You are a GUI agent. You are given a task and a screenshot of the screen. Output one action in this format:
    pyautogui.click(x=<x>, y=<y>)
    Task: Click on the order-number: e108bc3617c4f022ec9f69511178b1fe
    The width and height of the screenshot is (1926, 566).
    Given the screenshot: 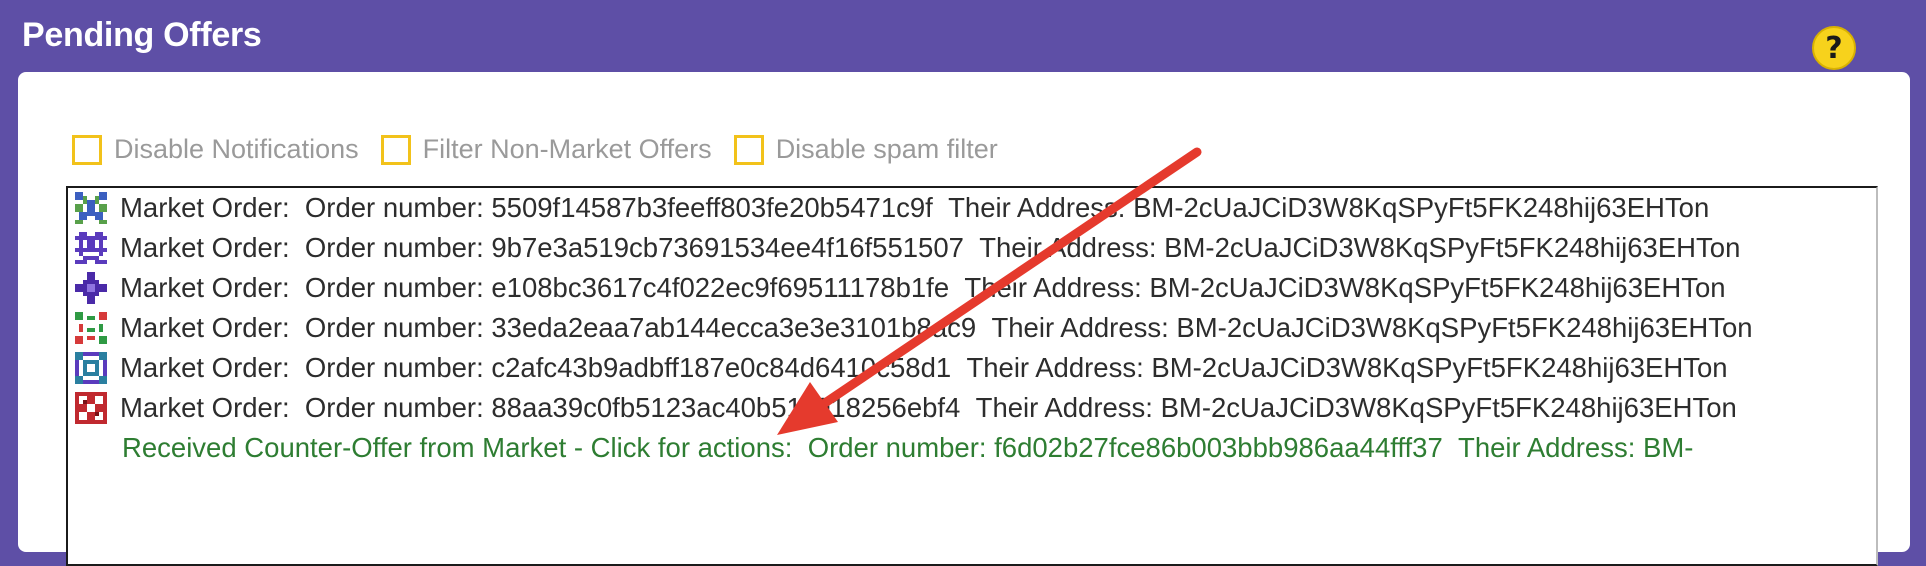 What is the action you would take?
    pyautogui.click(x=720, y=287)
    